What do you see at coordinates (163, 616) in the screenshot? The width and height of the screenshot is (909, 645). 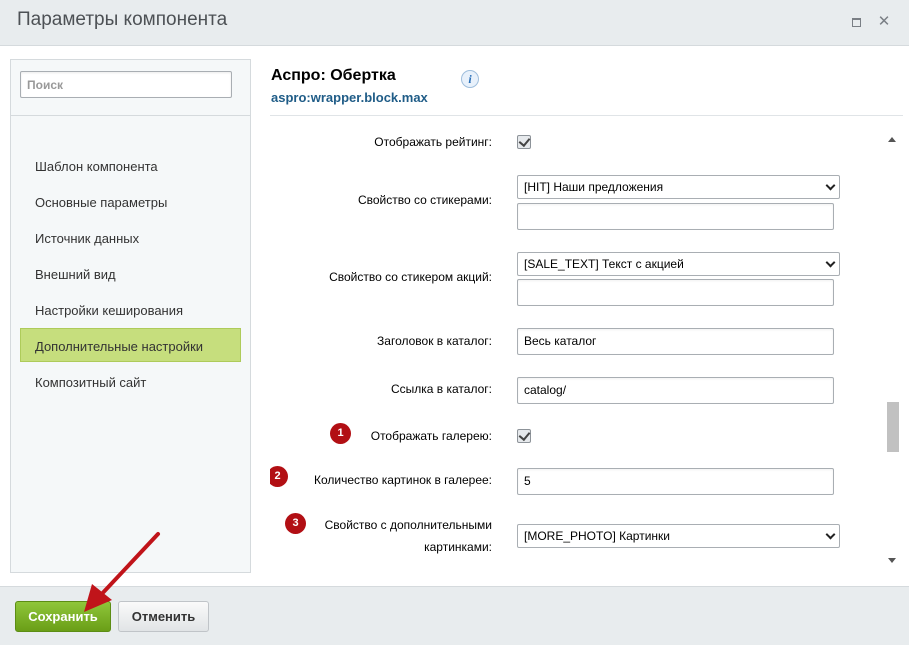 I see `cancel-button: Отменить` at bounding box center [163, 616].